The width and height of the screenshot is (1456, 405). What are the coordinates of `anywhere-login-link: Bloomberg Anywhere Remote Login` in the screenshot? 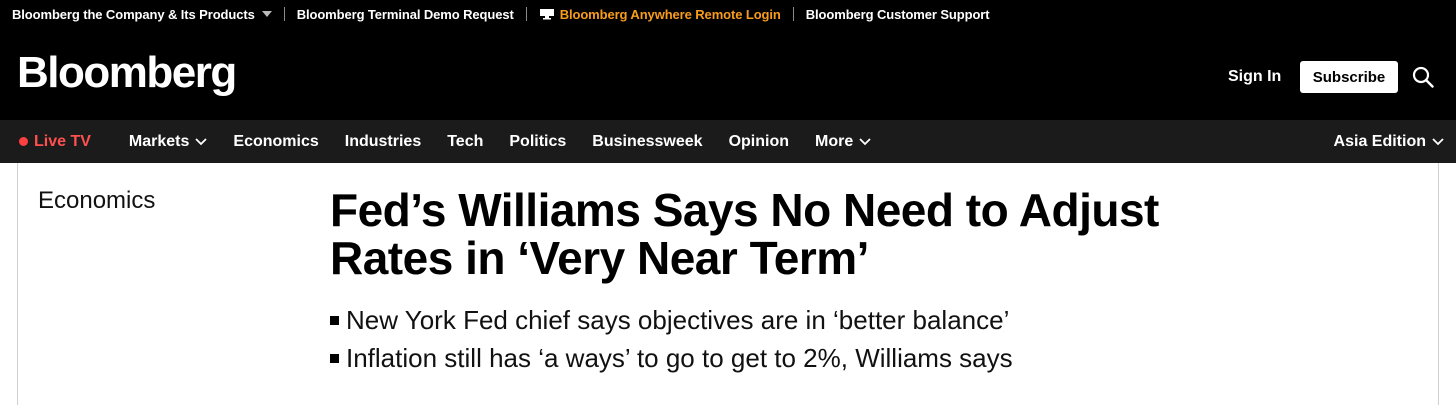 It's located at (660, 14).